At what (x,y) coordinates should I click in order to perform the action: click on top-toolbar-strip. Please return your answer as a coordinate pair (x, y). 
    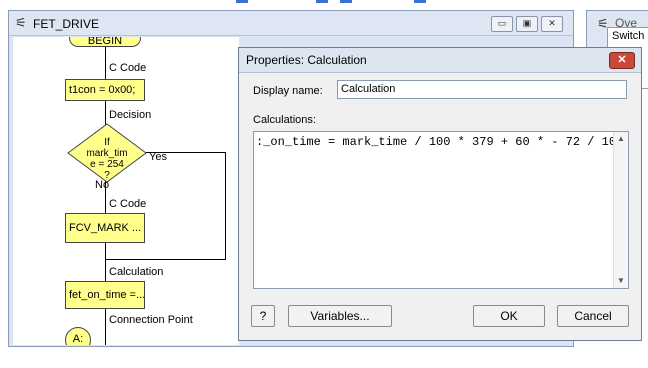
    Looking at the image, I should click on (324, 4).